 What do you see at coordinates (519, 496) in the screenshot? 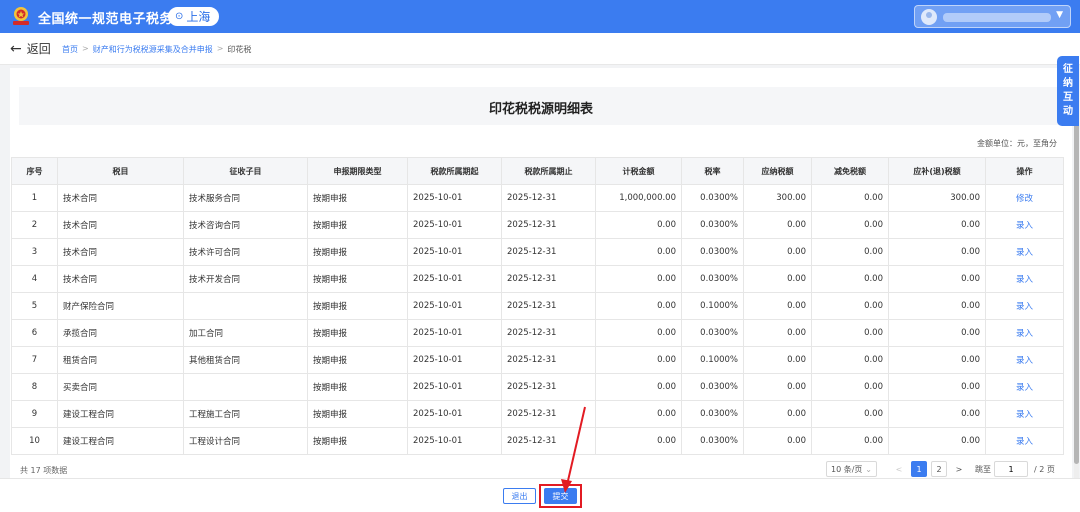
I see `exit-button: 退出` at bounding box center [519, 496].